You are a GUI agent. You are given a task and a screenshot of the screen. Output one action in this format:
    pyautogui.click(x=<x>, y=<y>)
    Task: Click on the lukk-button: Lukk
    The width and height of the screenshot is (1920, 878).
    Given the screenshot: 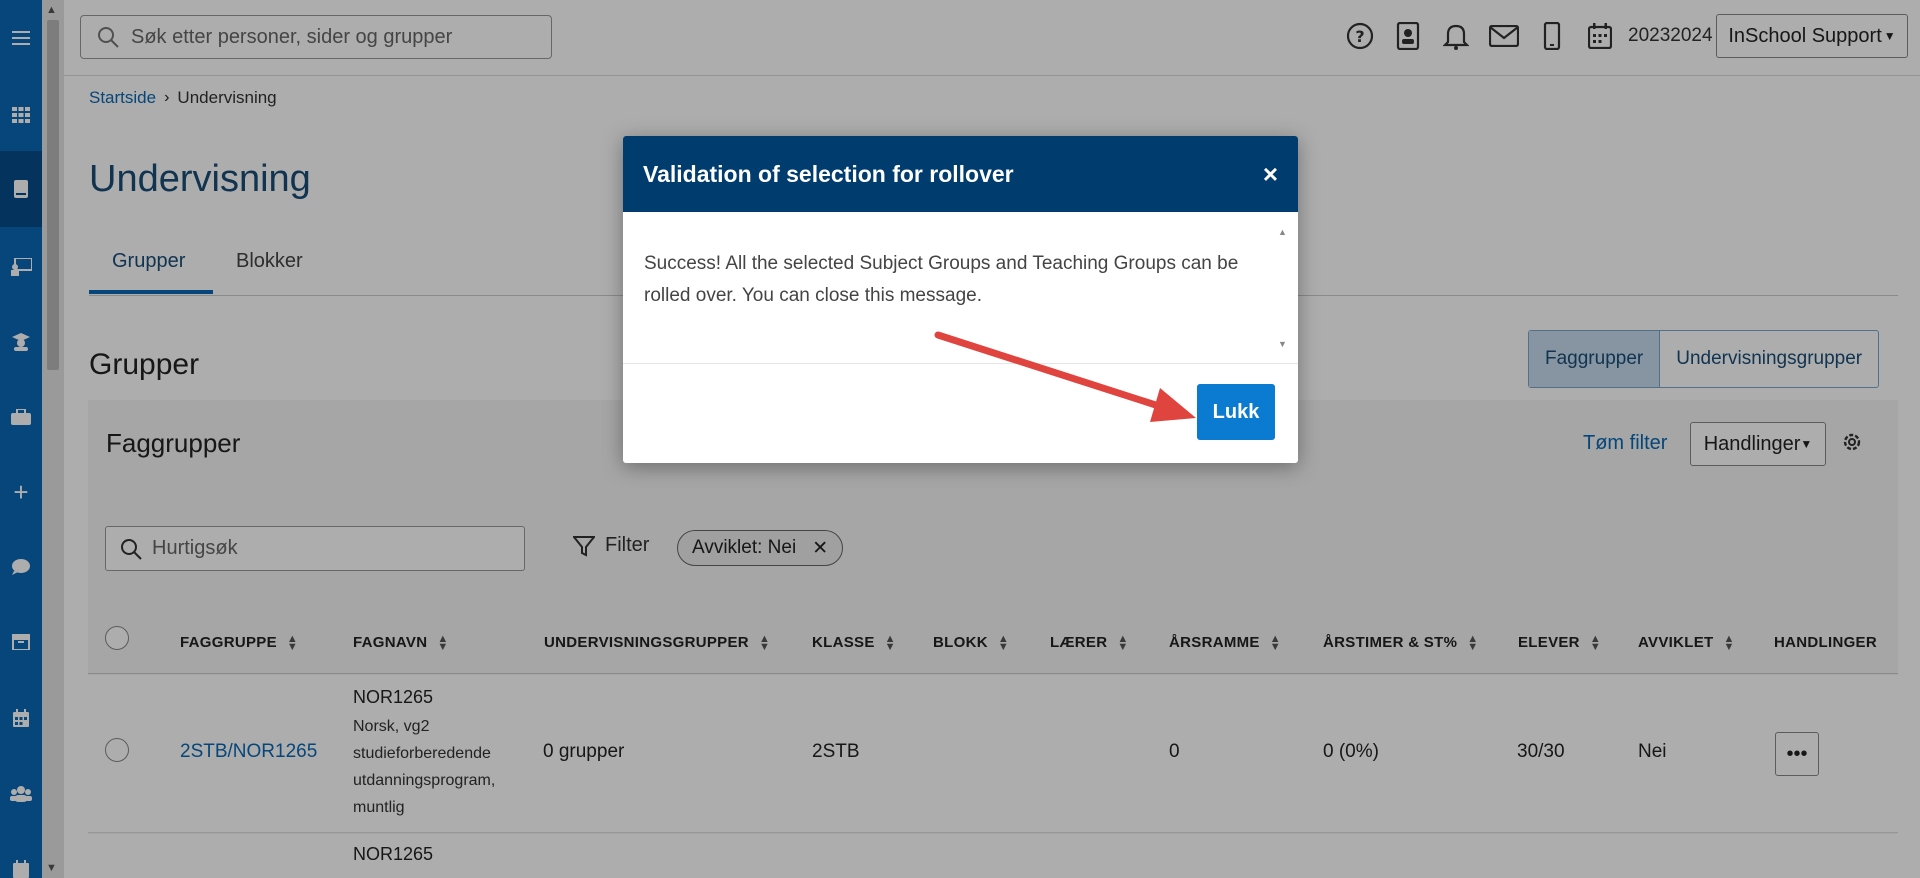 What is the action you would take?
    pyautogui.click(x=1236, y=412)
    